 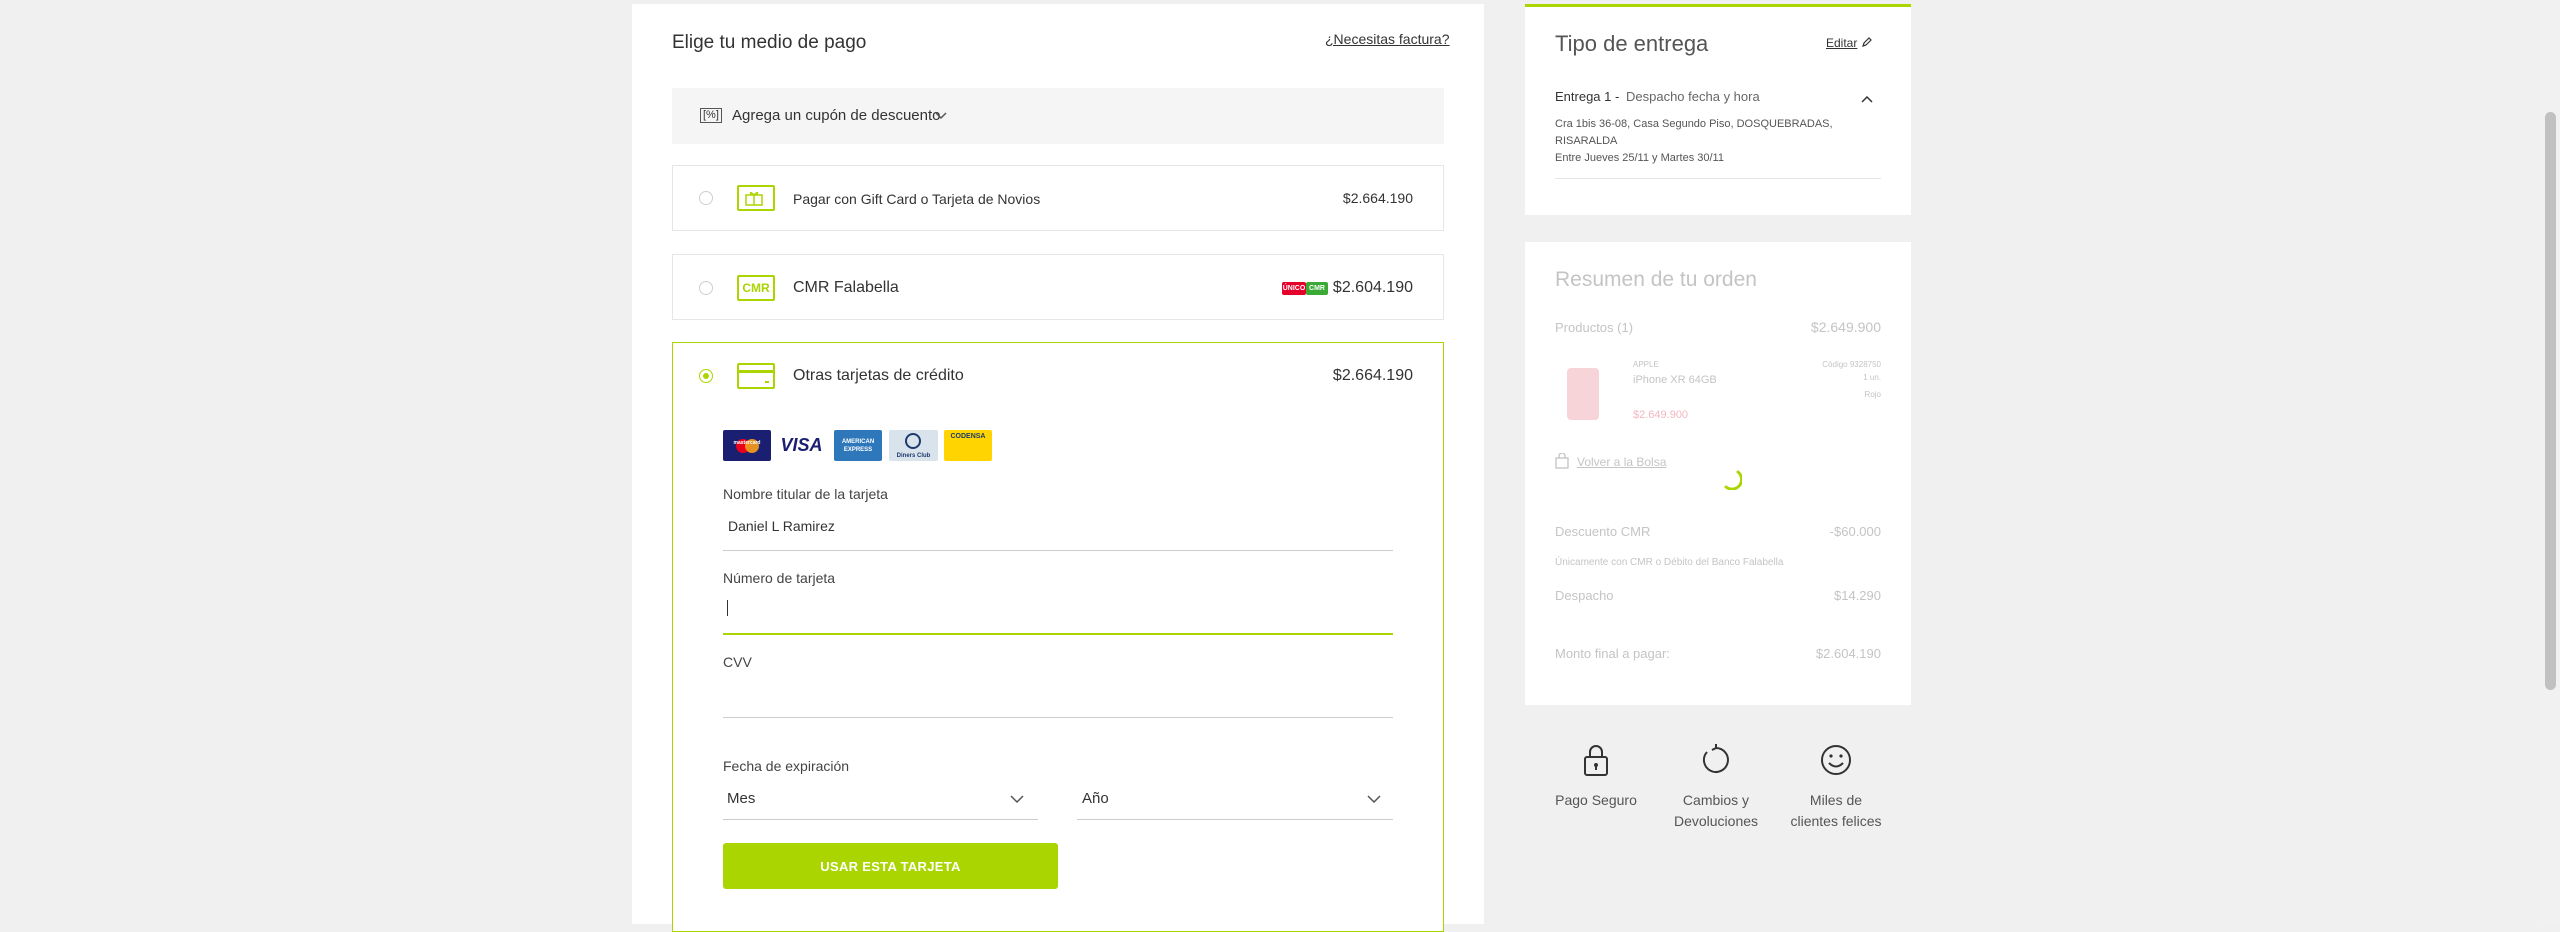 What do you see at coordinates (741, 798) in the screenshot?
I see `month-value: Mes` at bounding box center [741, 798].